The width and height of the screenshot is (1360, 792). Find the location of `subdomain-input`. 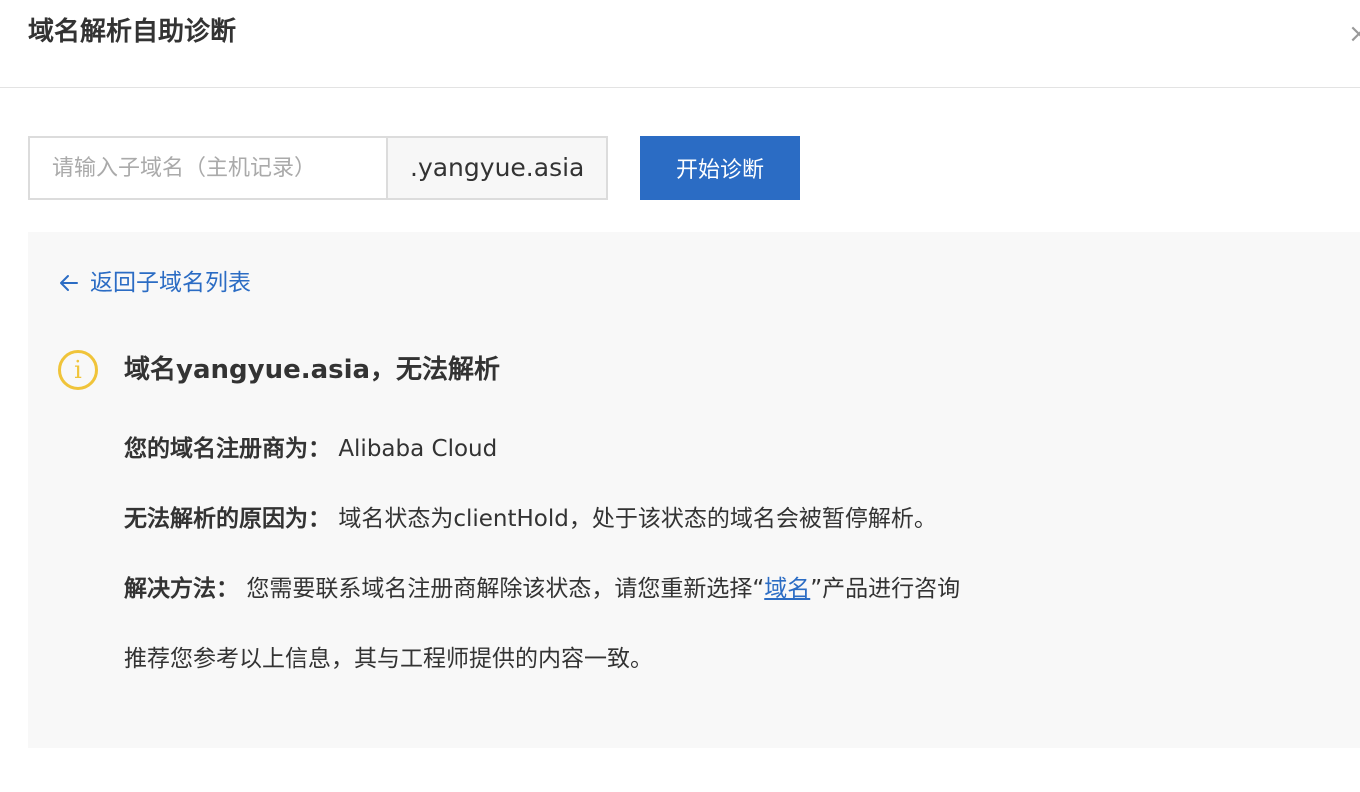

subdomain-input is located at coordinates (208, 168).